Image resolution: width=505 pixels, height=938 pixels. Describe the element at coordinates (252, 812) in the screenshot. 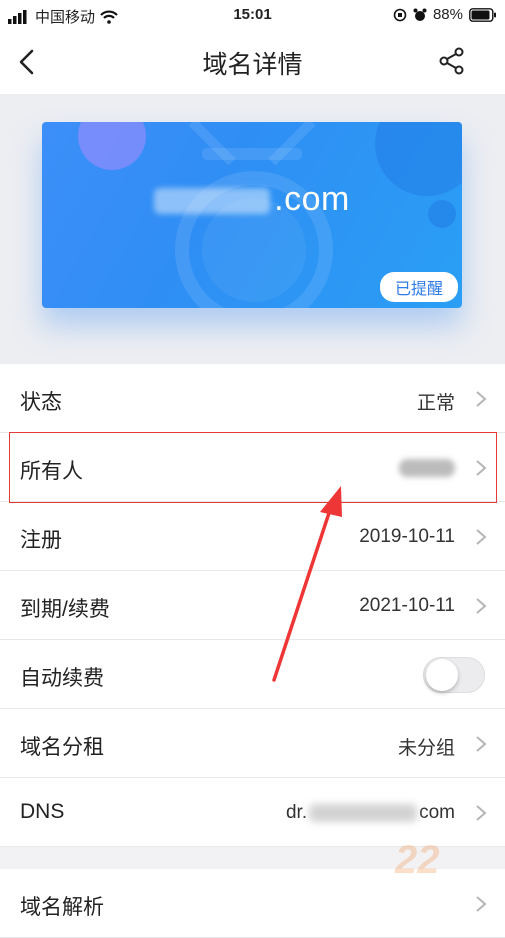

I see `row-dns: DNS dr. com` at that location.